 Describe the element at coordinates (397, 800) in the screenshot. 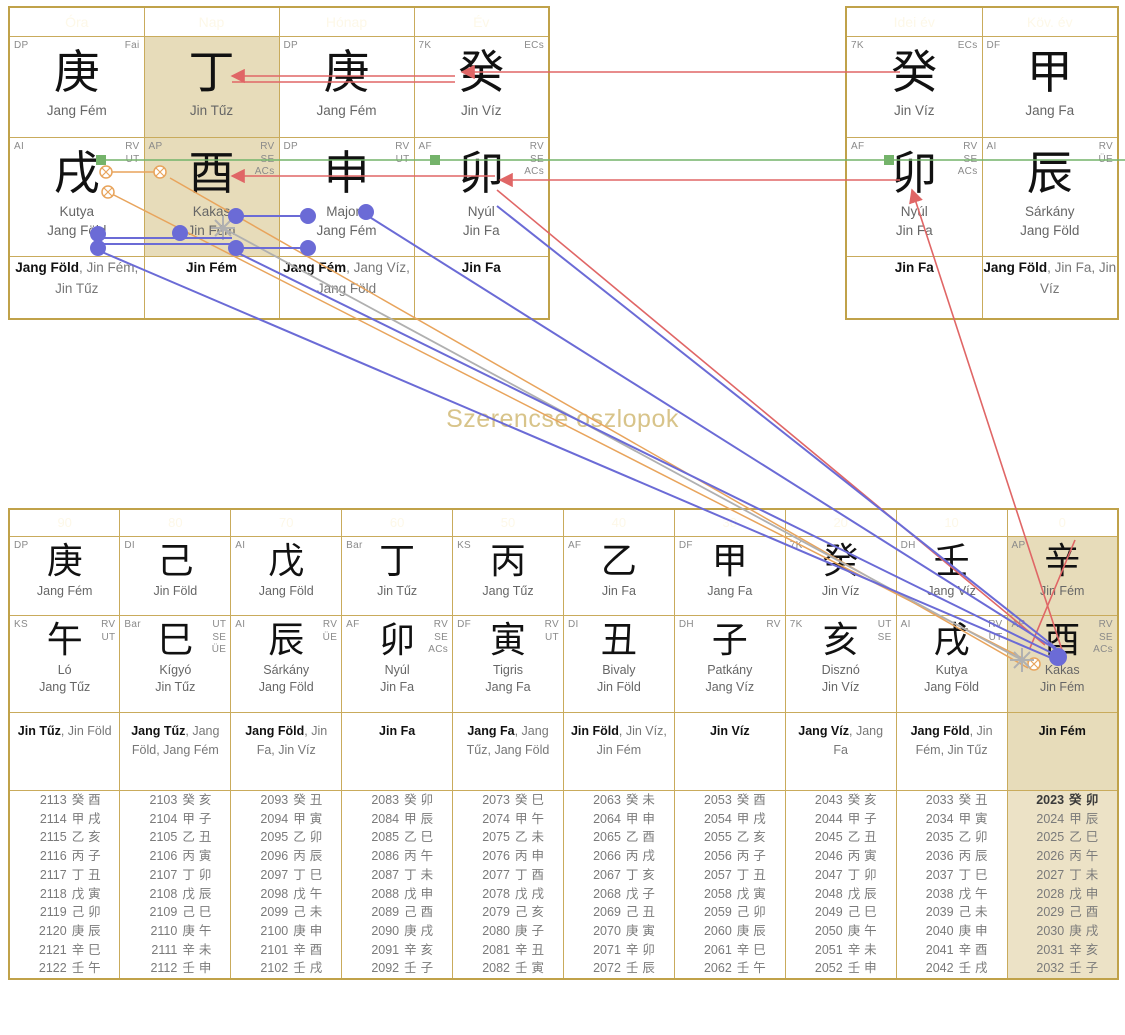

I see `year-row: 2083 癸 卯` at that location.